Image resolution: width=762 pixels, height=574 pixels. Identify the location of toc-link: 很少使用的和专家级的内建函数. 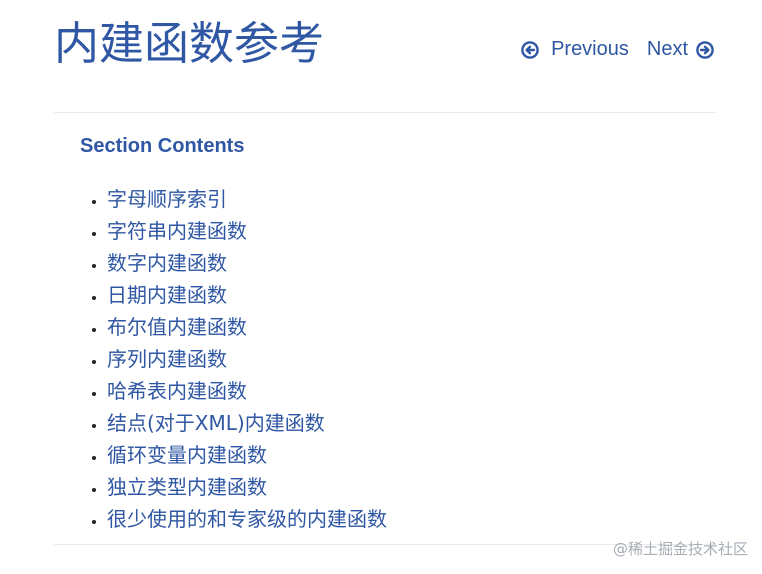
(247, 519).